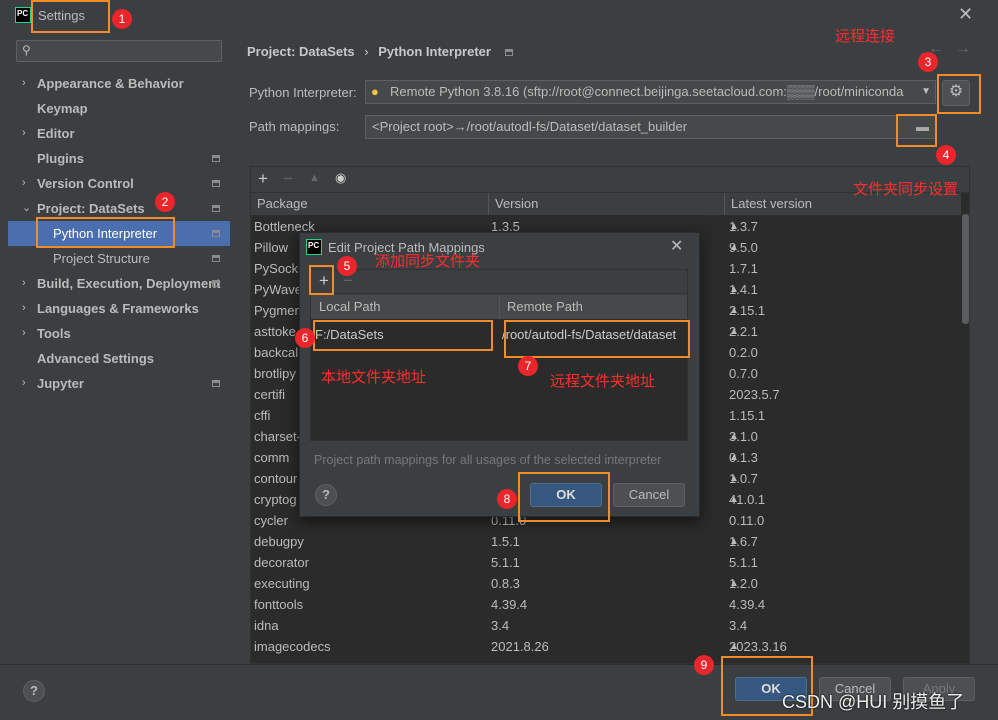  What do you see at coordinates (271, 247) in the screenshot?
I see `package-name: Pillow` at bounding box center [271, 247].